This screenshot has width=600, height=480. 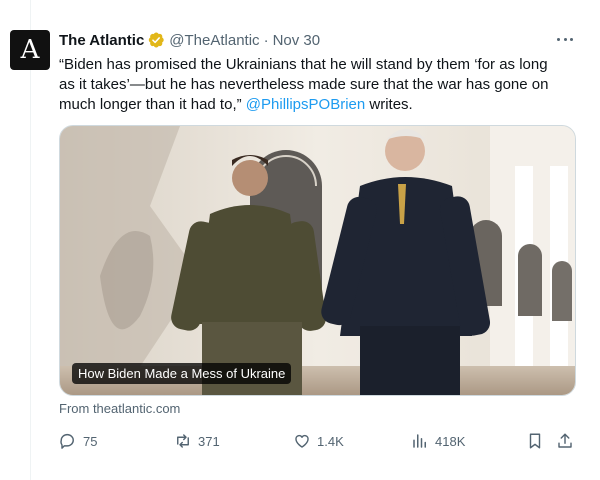 I want to click on repost-button: 371, so click(x=197, y=441).